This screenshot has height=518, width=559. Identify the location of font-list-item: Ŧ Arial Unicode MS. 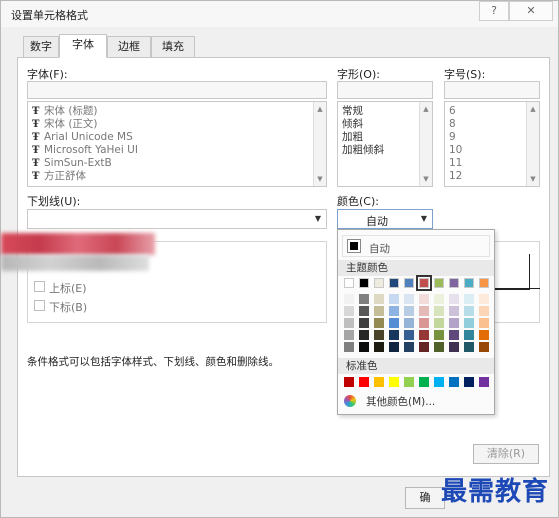
(82, 137).